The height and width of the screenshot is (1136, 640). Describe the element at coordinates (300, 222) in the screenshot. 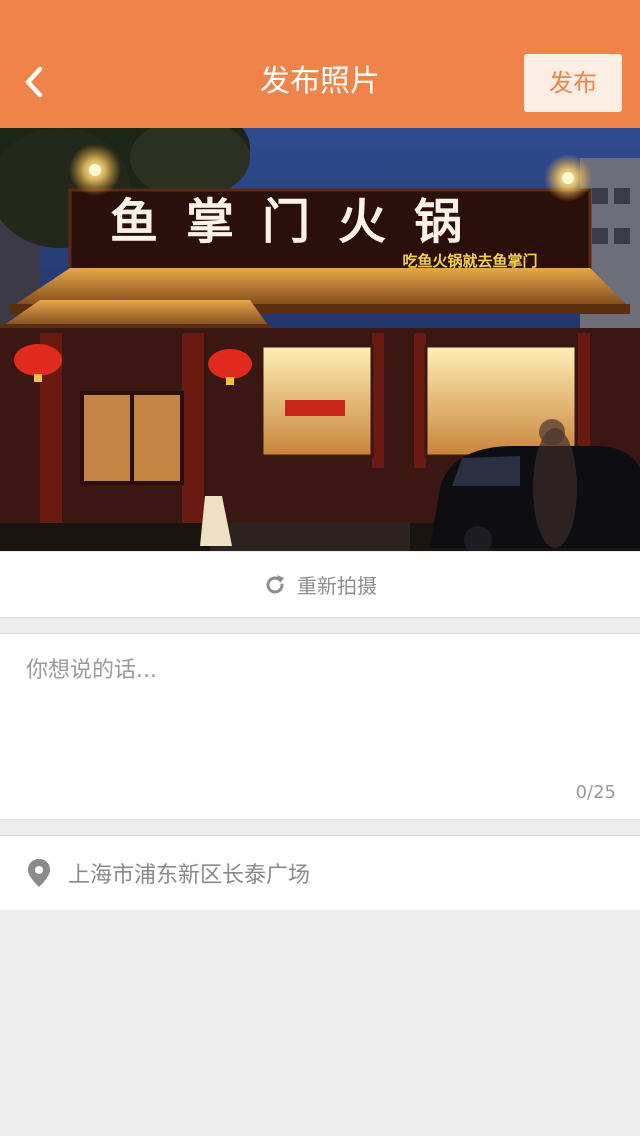

I see `sign-text: 鱼掌门火锅` at that location.